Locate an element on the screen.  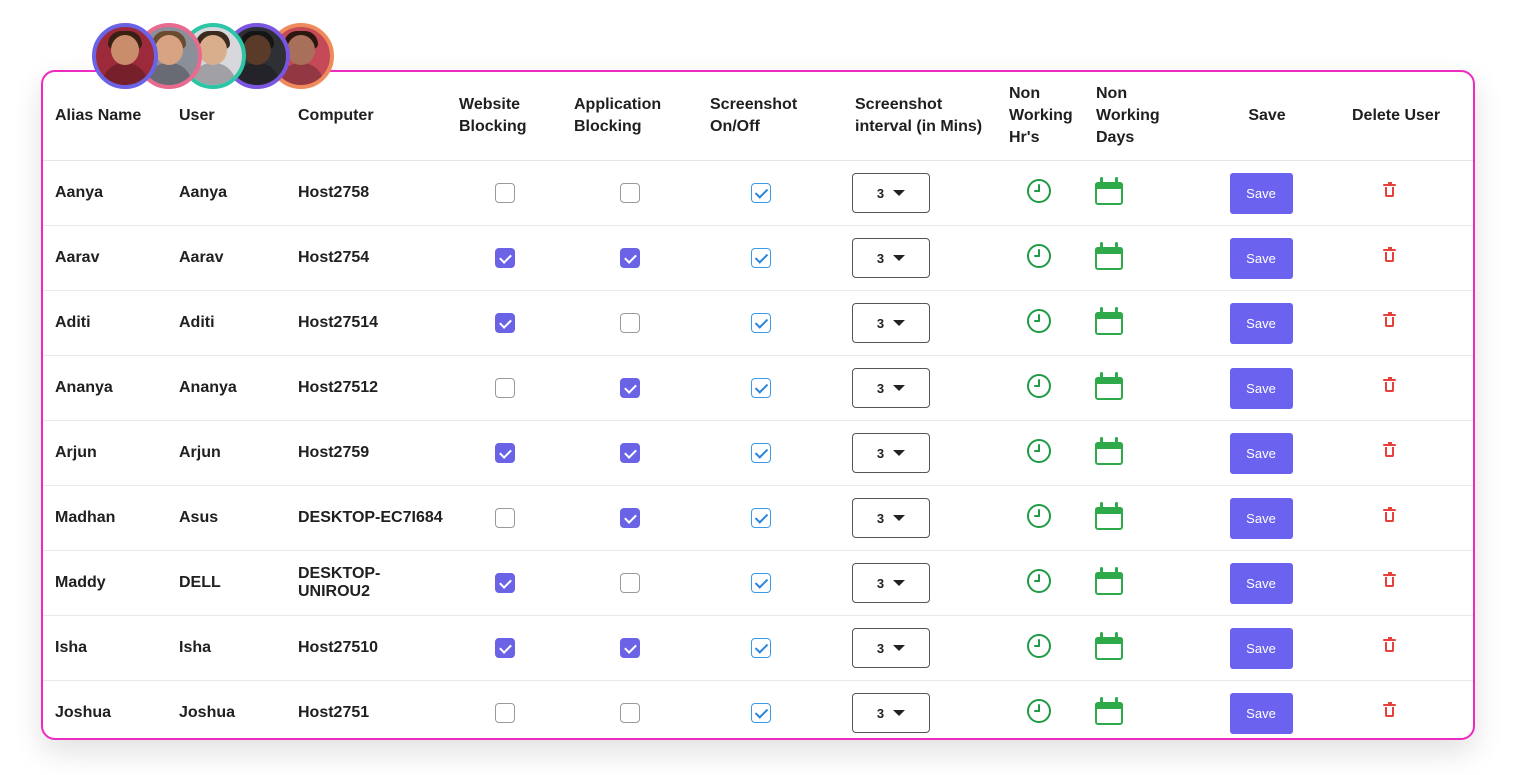
alias-name-cell: Arjun is located at coordinates (105, 453).